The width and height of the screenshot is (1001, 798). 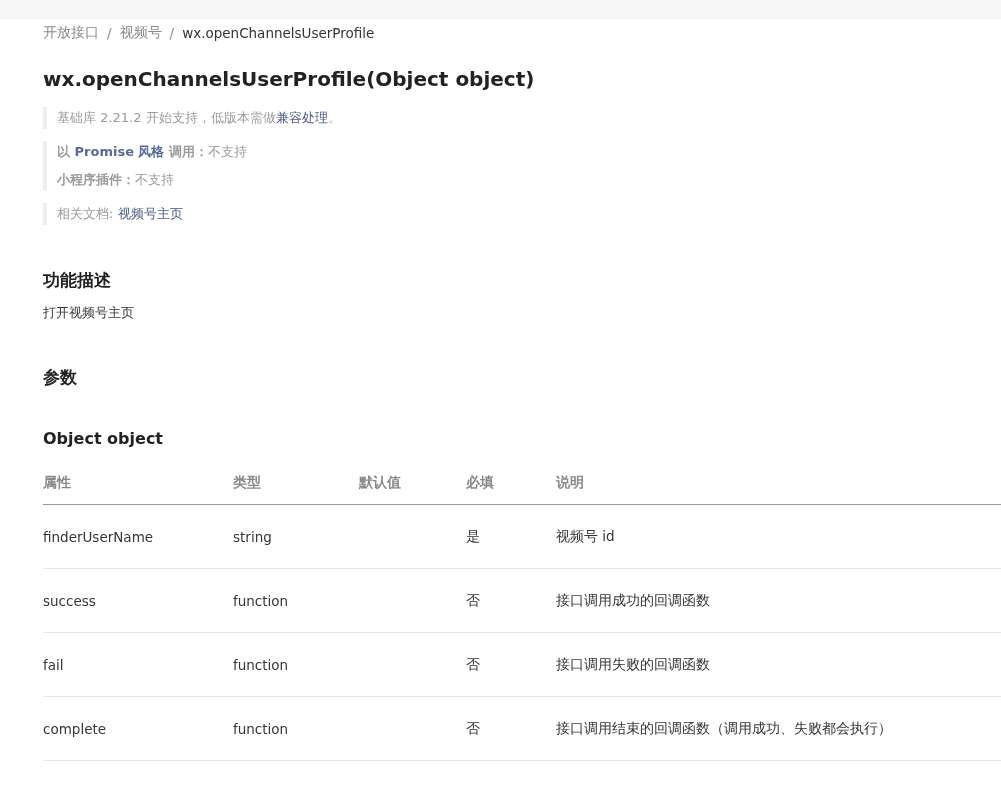 What do you see at coordinates (278, 33) in the screenshot?
I see `breadcrumb-link: wx.openChannelsUserProfile` at bounding box center [278, 33].